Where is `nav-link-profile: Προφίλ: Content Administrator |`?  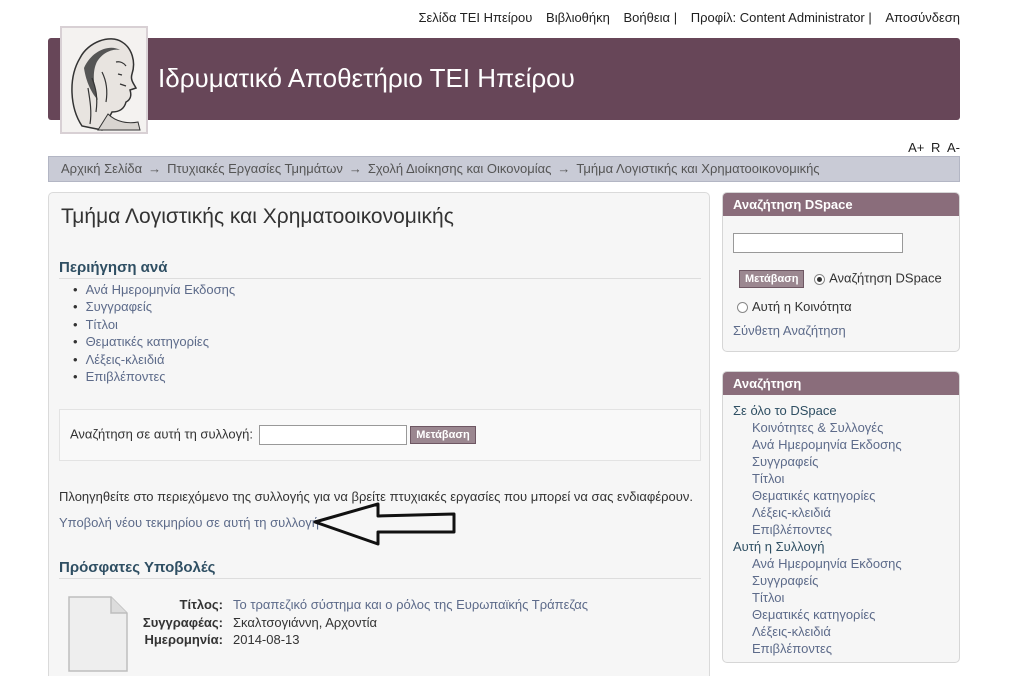 nav-link-profile: Προφίλ: Content Administrator | is located at coordinates (781, 17).